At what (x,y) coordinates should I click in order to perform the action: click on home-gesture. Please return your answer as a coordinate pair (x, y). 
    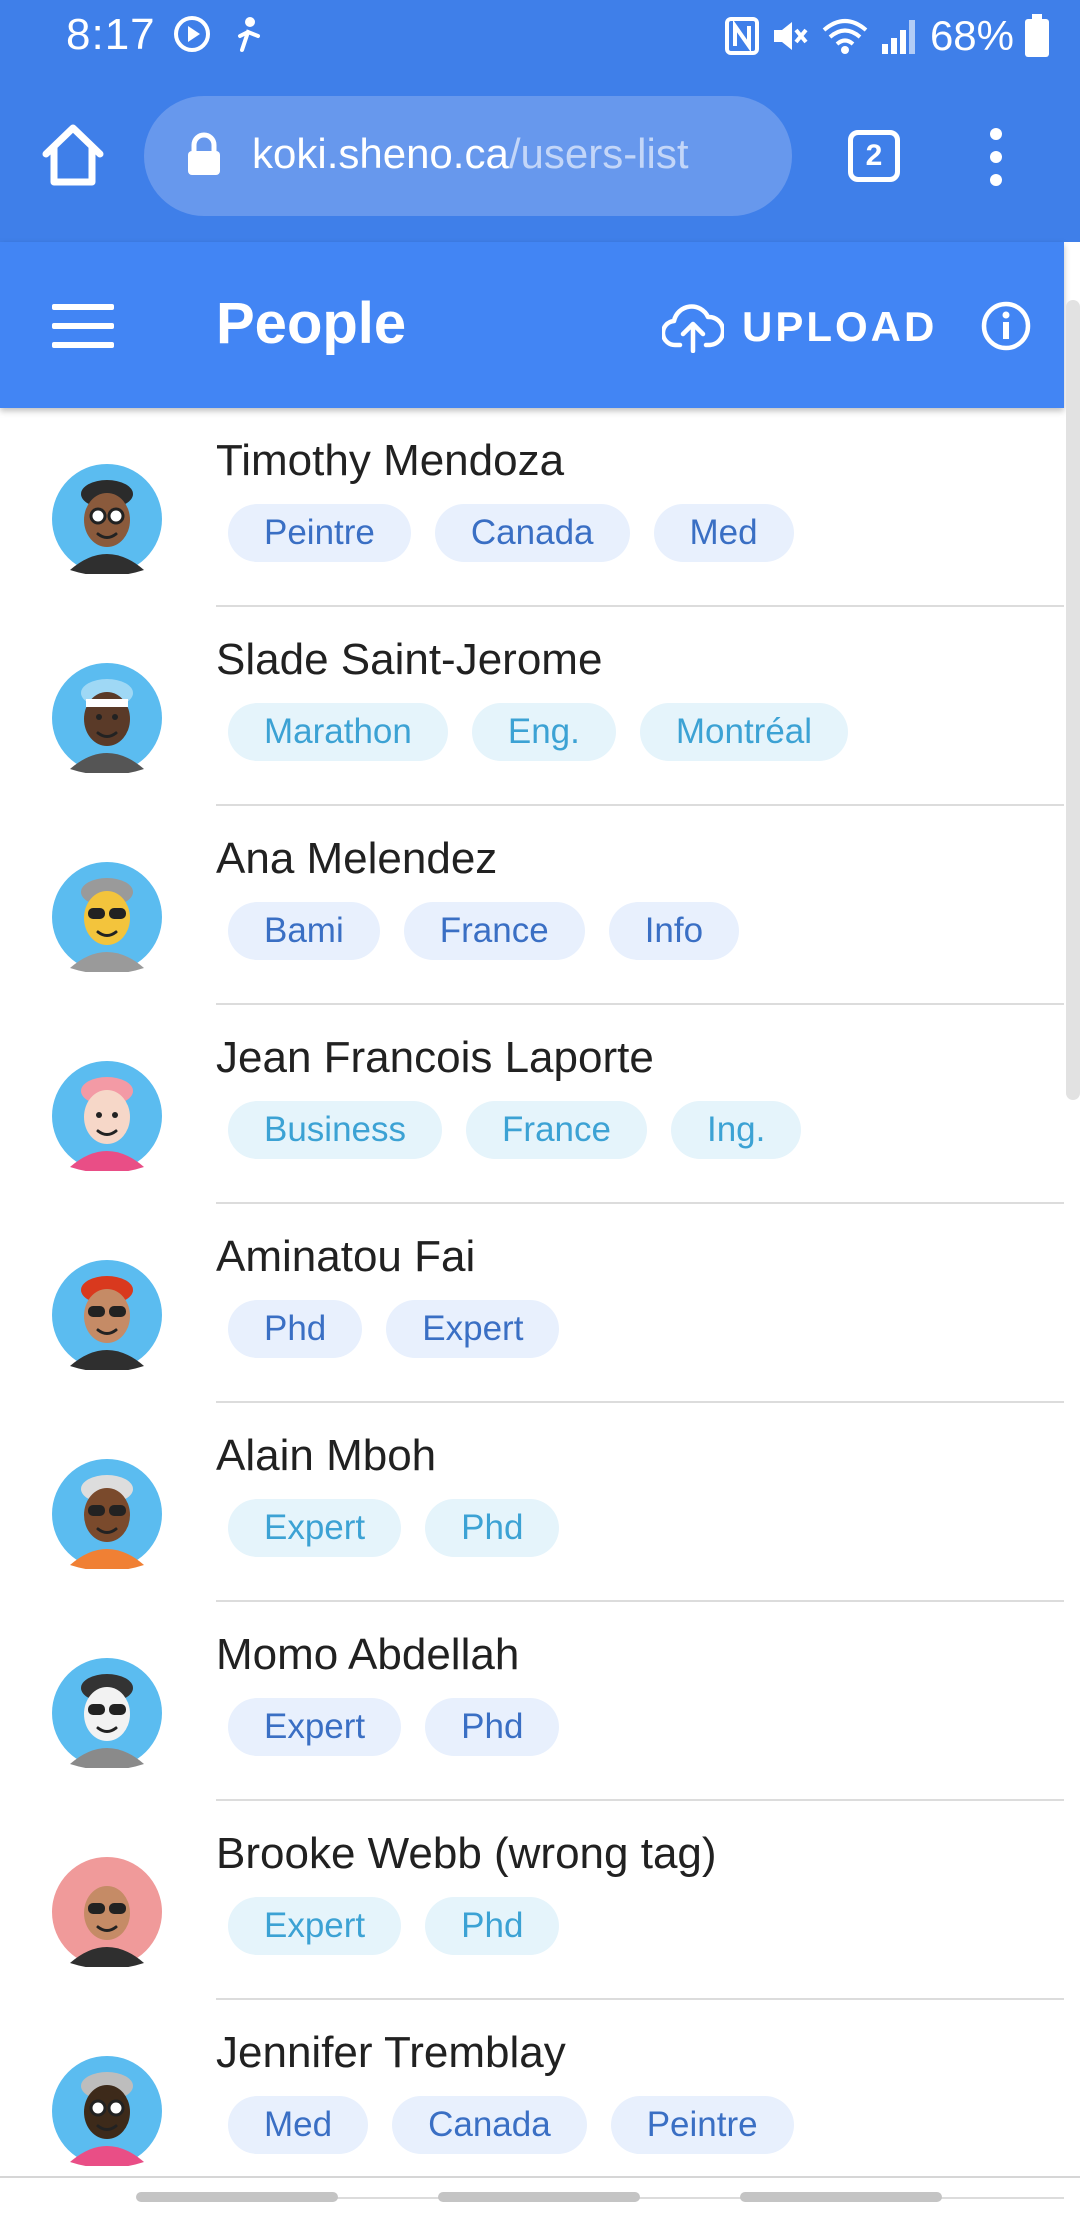
    Looking at the image, I should click on (539, 2197).